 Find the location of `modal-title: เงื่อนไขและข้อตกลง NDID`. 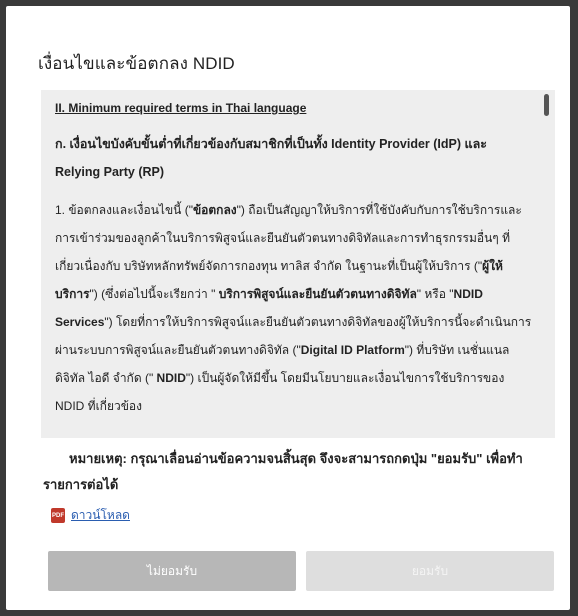

modal-title: เงื่อนไขและข้อตกลง NDID is located at coordinates (136, 63).